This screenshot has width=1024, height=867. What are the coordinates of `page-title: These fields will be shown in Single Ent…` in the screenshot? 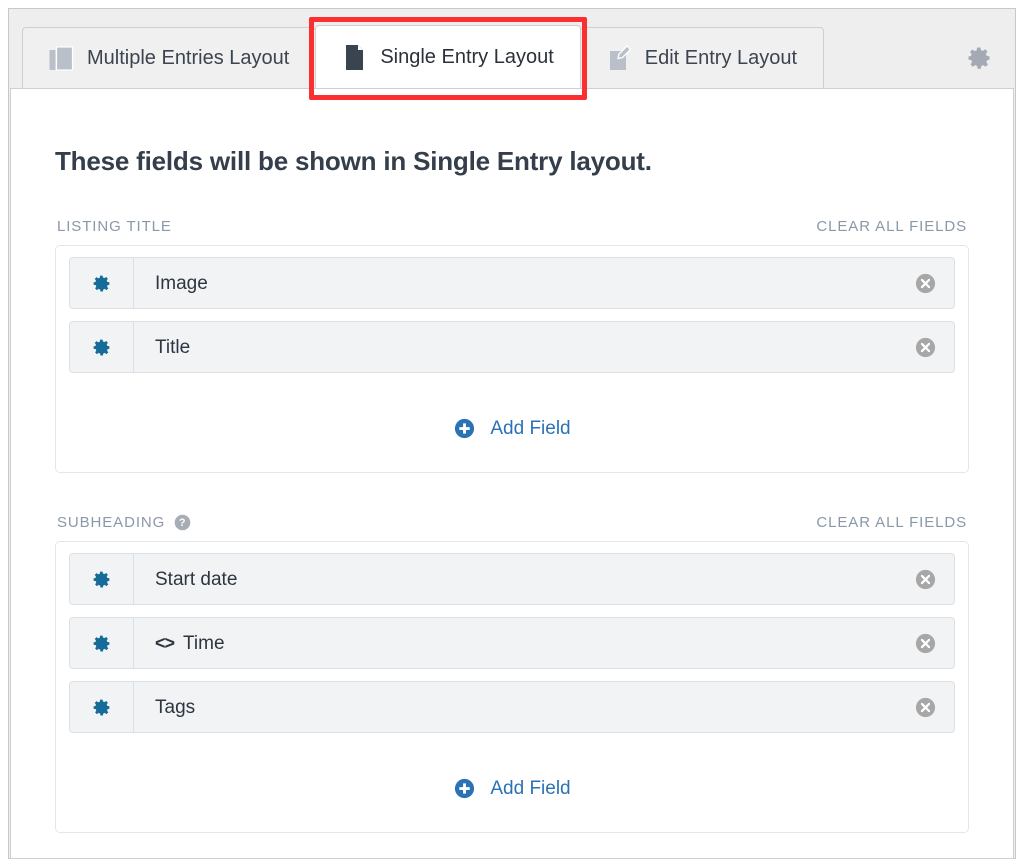 It's located at (353, 161).